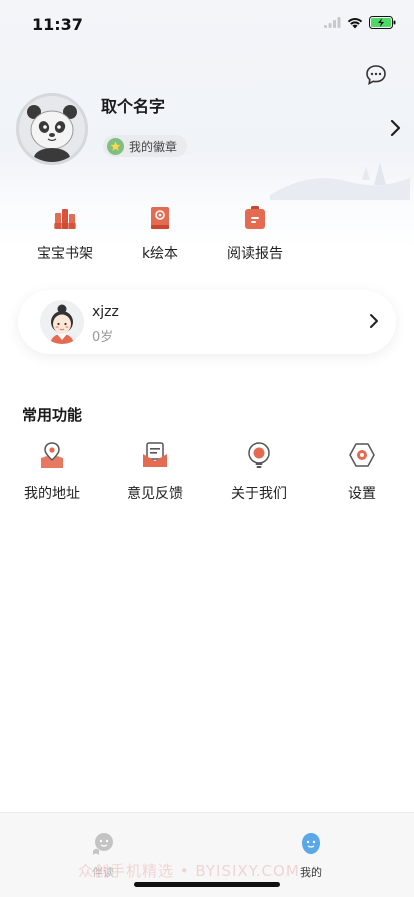 This screenshot has height=897, width=414. Describe the element at coordinates (52, 133) in the screenshot. I see `panda-avatar-icon` at that location.